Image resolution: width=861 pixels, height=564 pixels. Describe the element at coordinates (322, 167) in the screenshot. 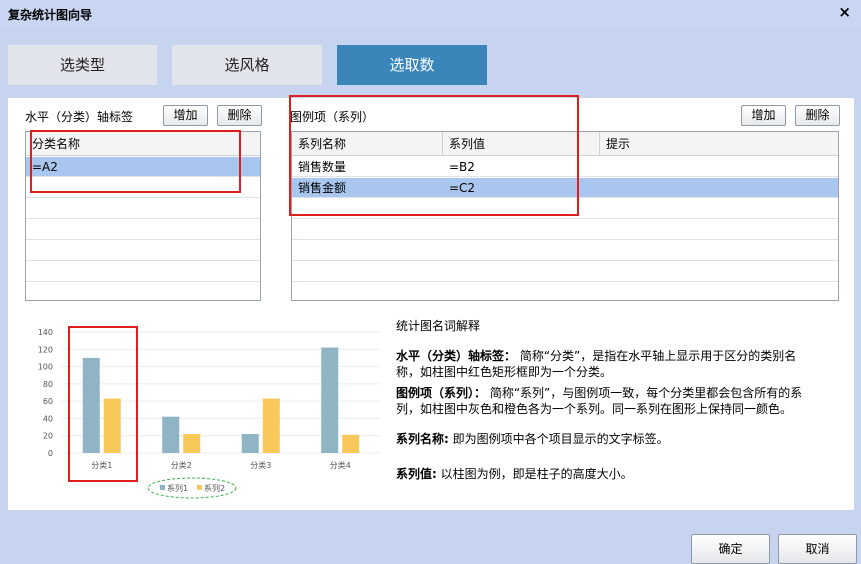

I see `series-name-cell: 销售数量` at that location.